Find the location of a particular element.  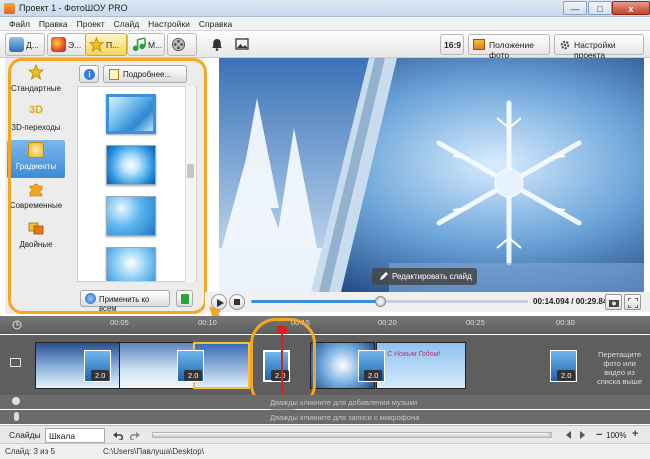

menu-settings: Настройки is located at coordinates (169, 24).